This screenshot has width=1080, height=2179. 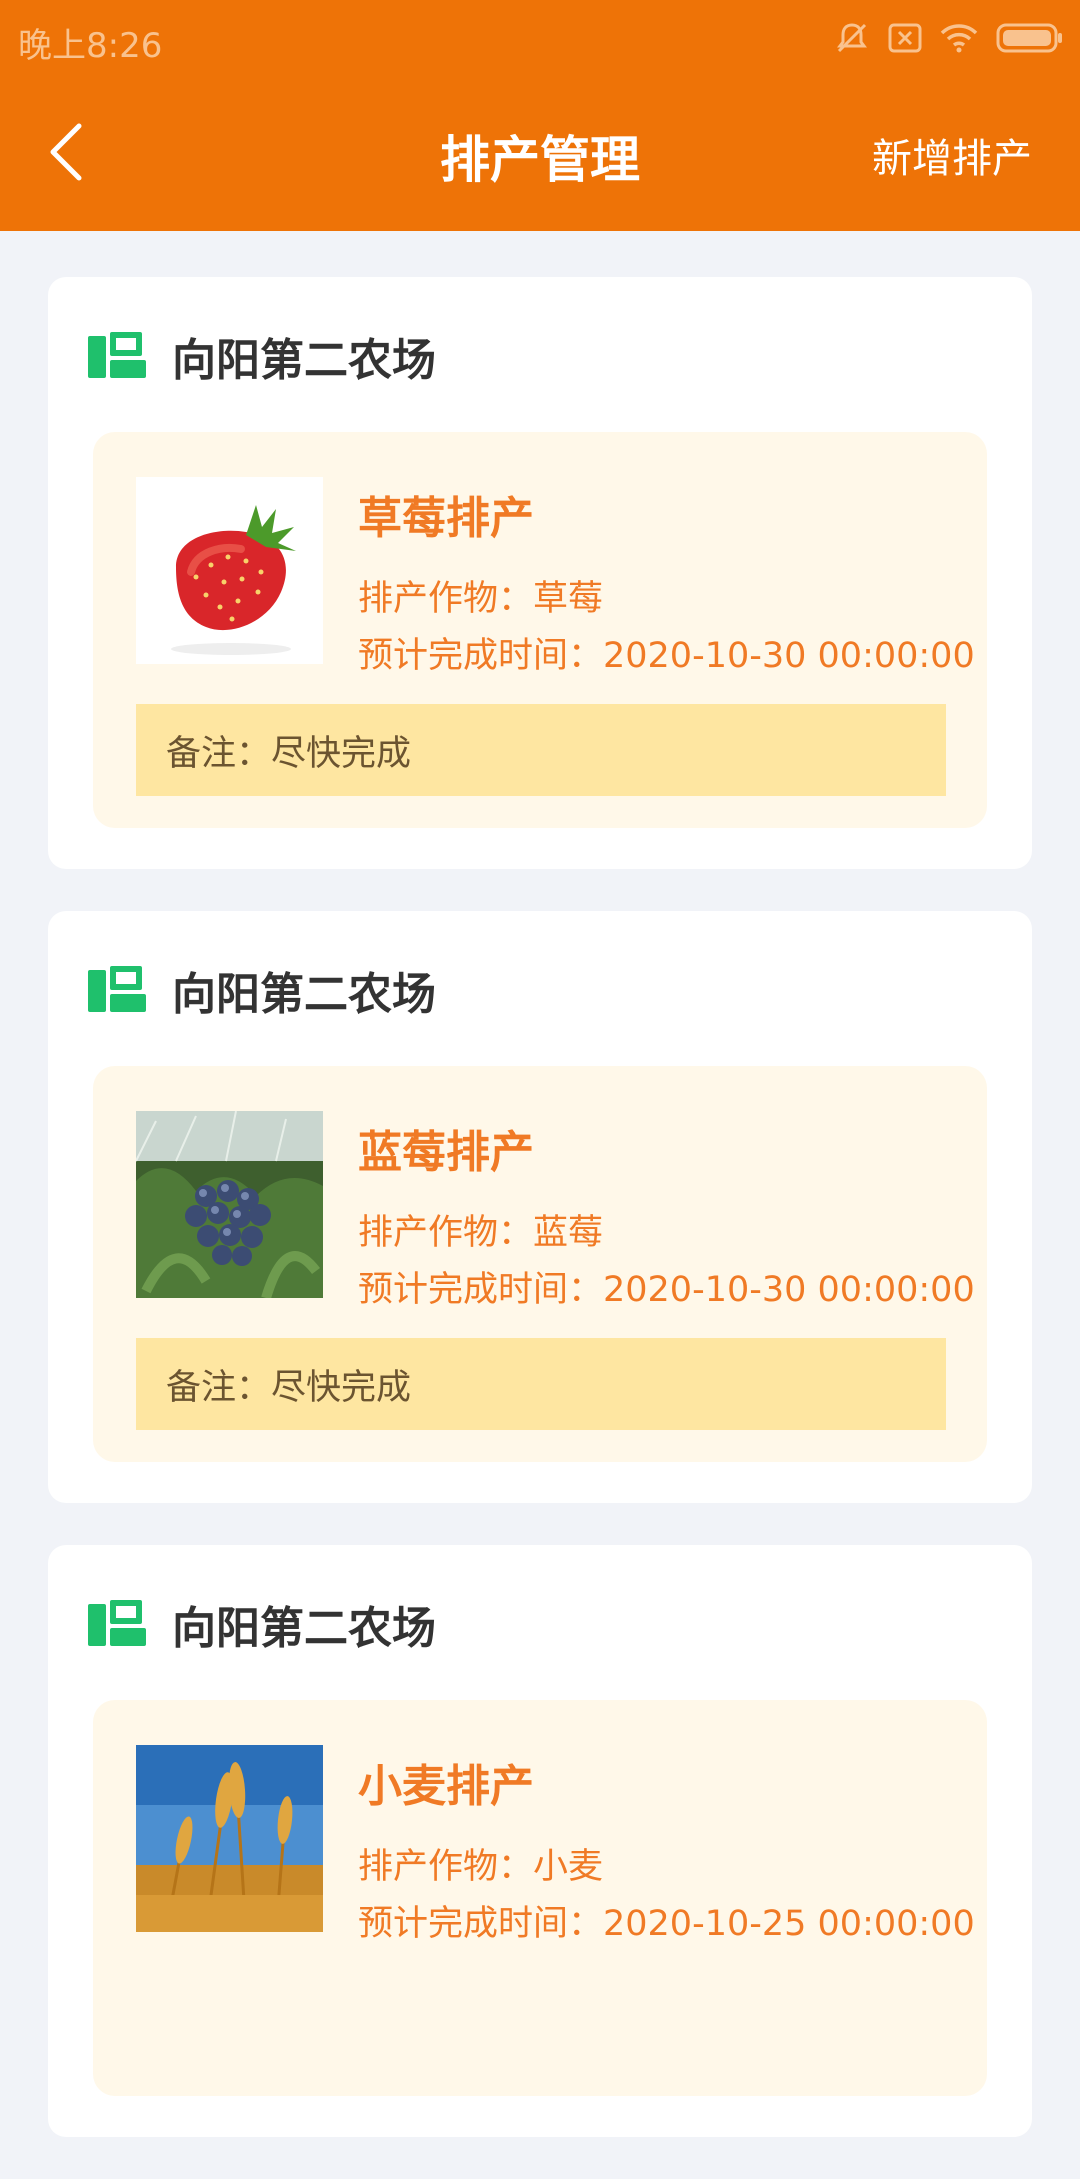 I want to click on schedule-title: 蓝莓排产, so click(x=446, y=1152).